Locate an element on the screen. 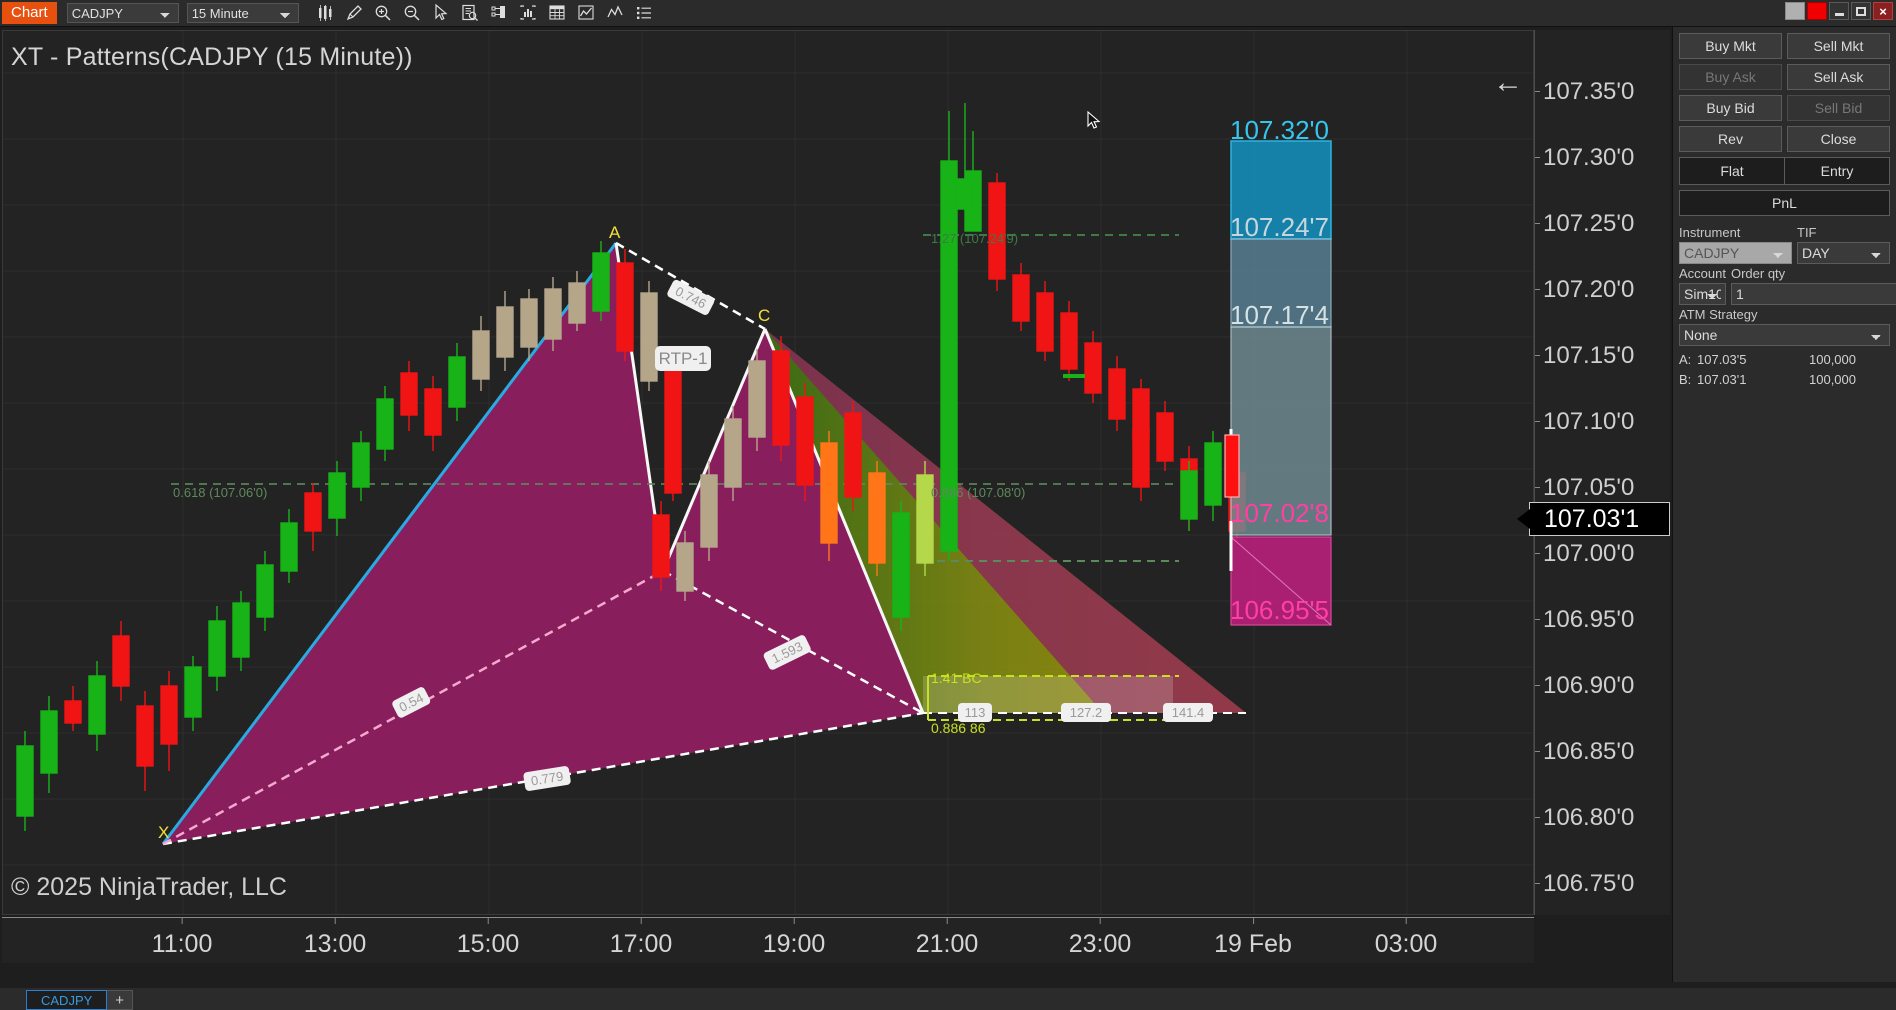 Image resolution: width=1896 pixels, height=1010 pixels. strategies-icon is located at coordinates (557, 13).